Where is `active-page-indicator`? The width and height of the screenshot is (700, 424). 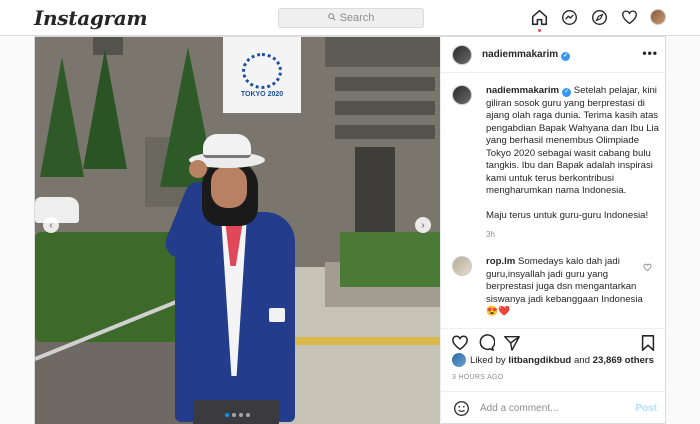 active-page-indicator is located at coordinates (539, 30).